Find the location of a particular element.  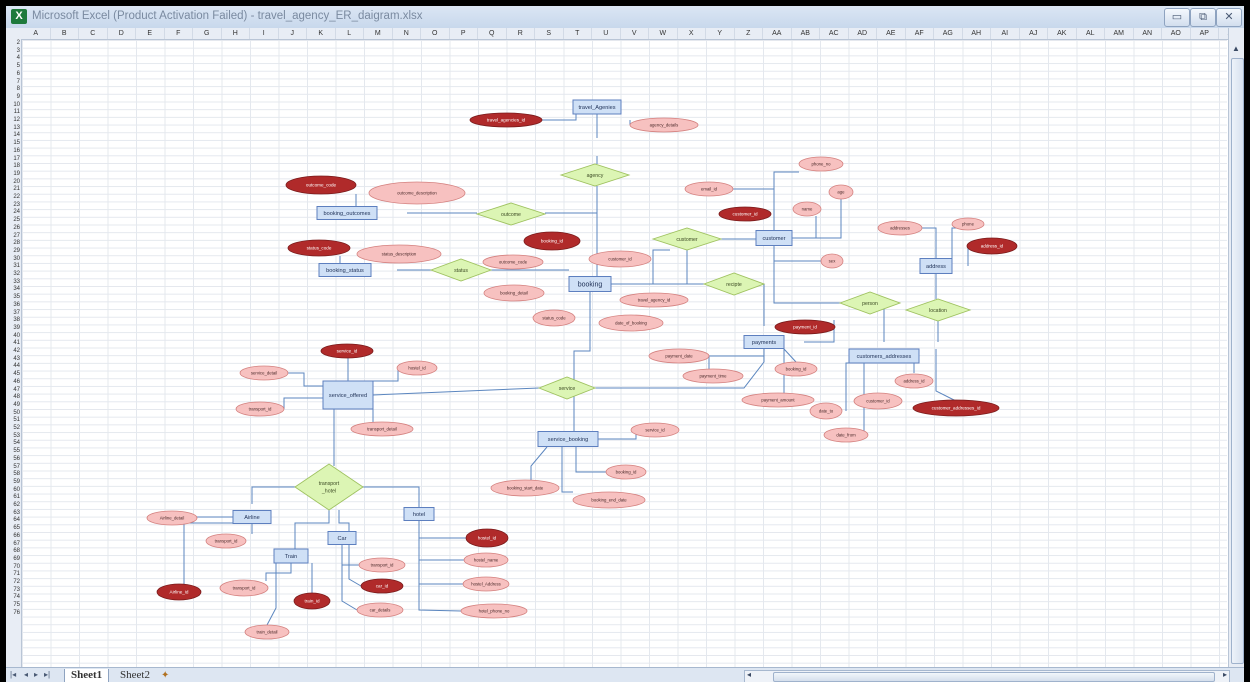

attribute-date-to: date_to is located at coordinates (826, 411).